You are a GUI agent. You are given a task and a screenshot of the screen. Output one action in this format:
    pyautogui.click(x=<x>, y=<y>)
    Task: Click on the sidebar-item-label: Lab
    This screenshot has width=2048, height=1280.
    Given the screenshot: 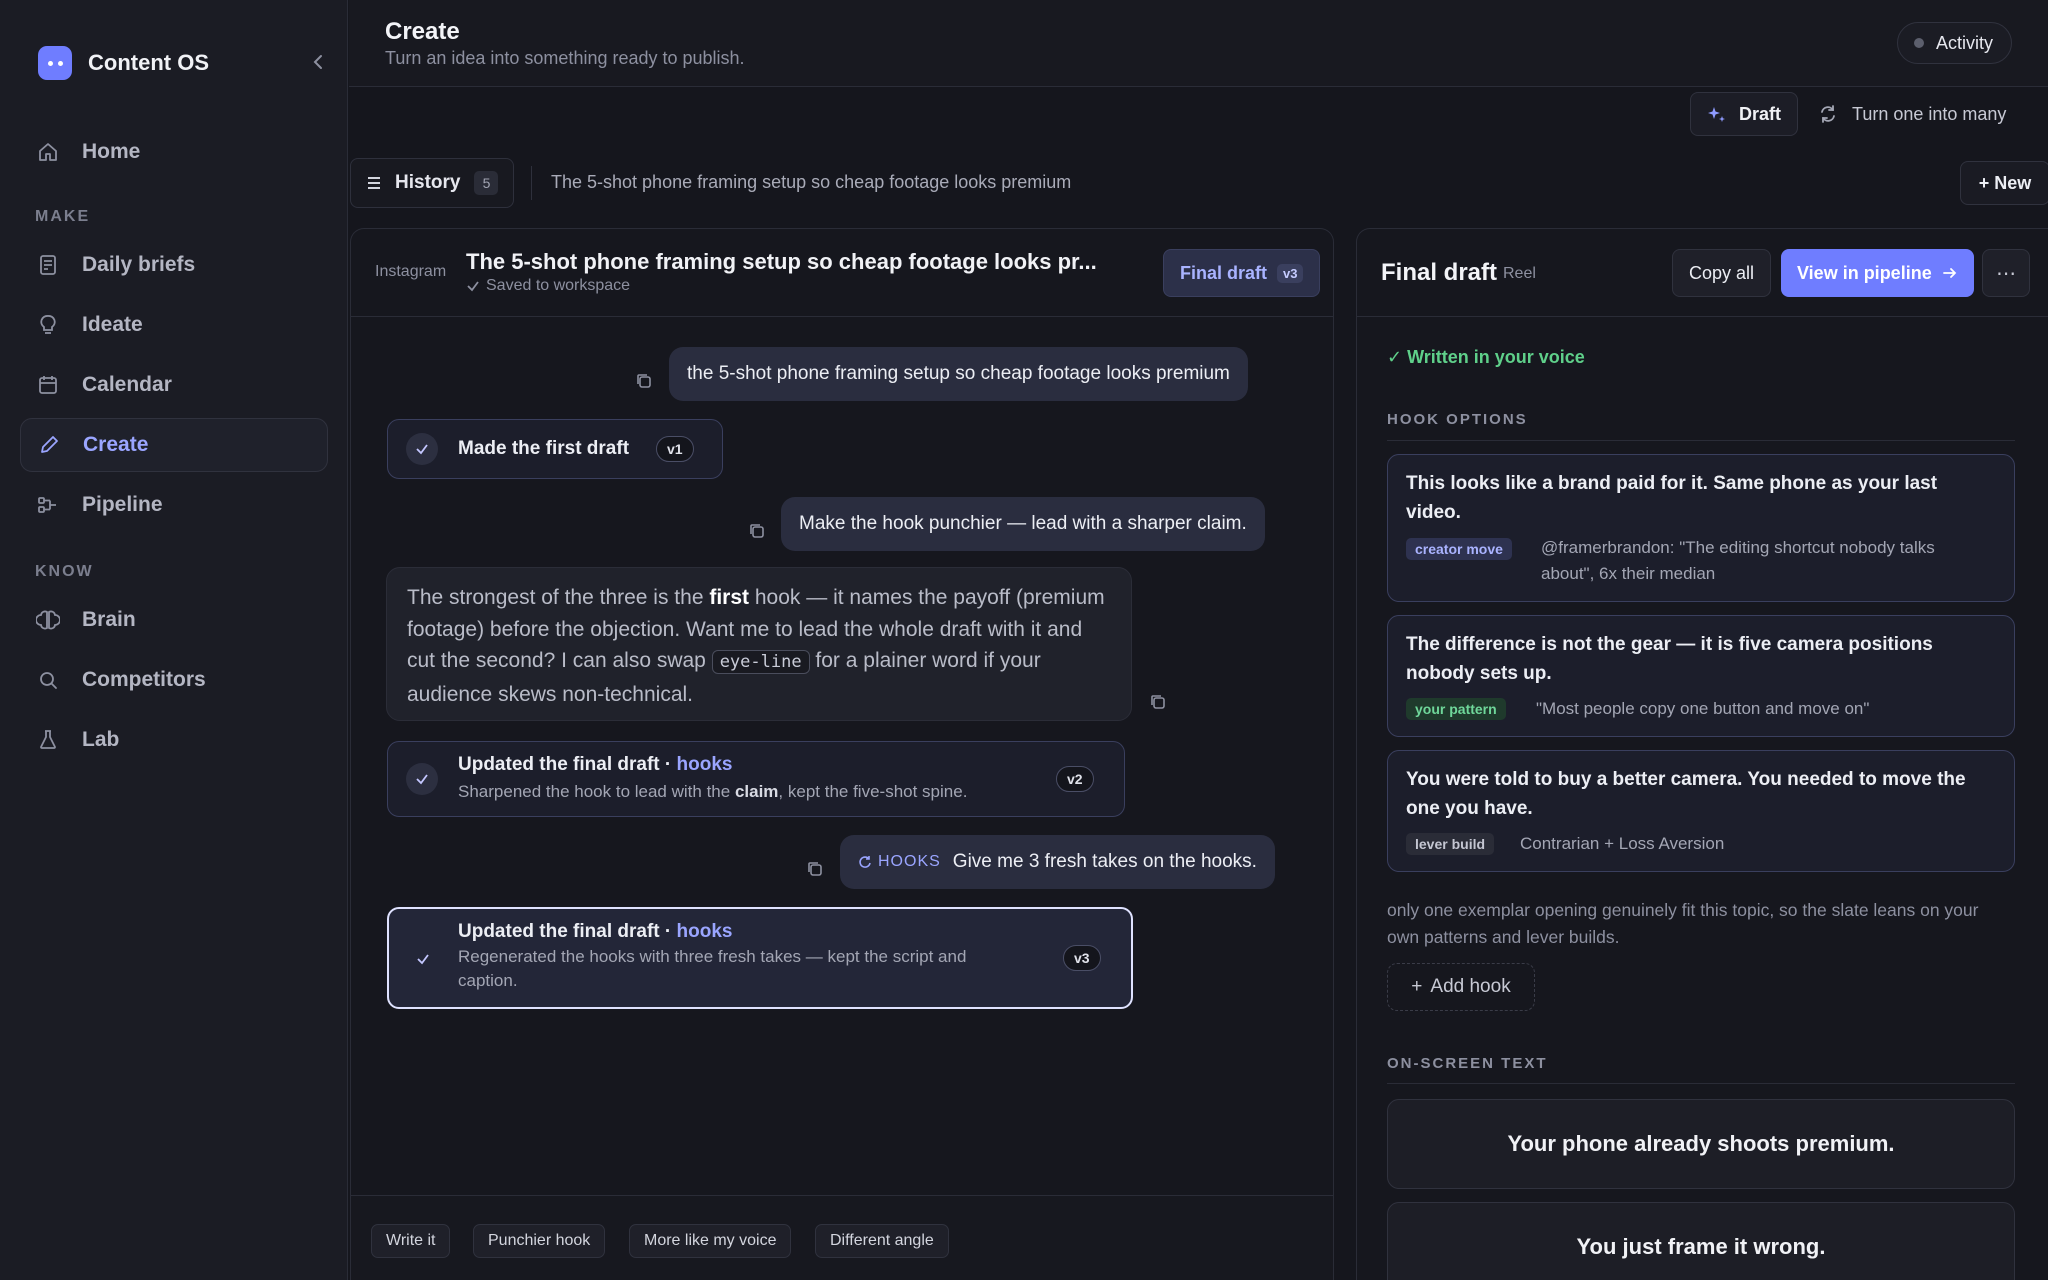 What is the action you would take?
    pyautogui.click(x=101, y=739)
    